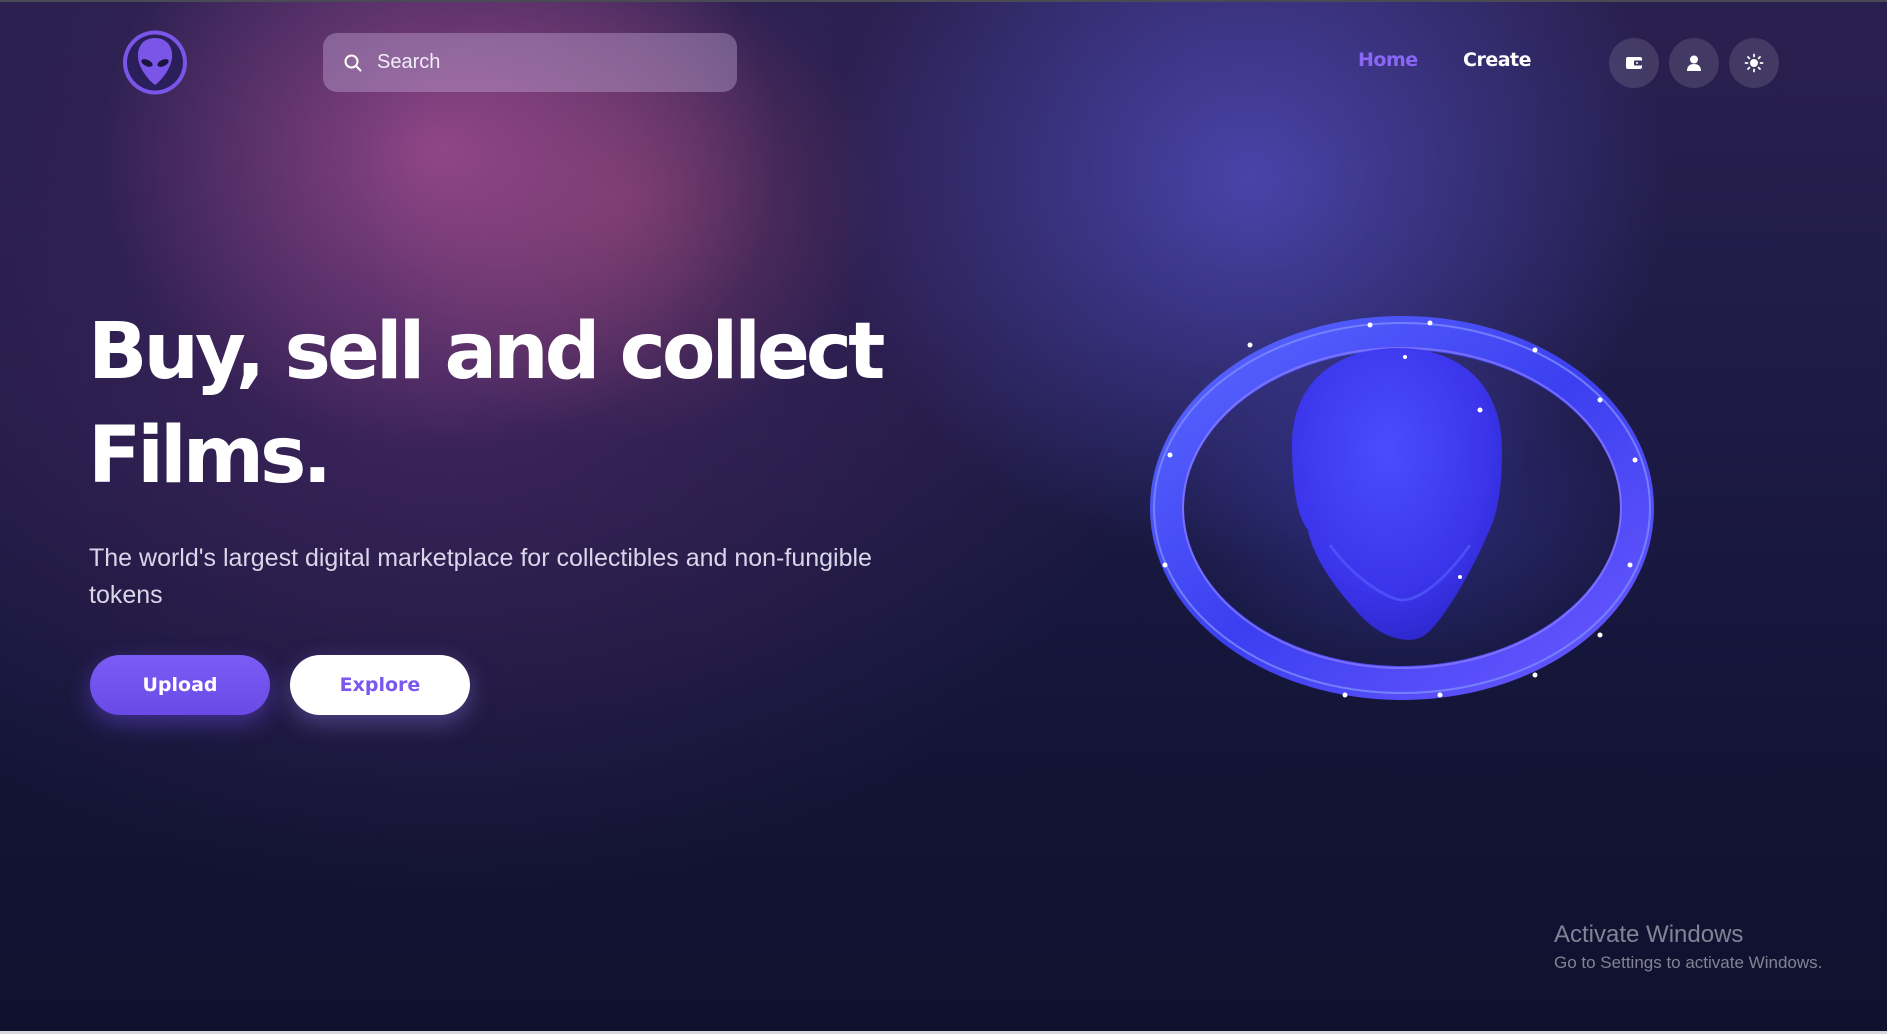  Describe the element at coordinates (210, 456) in the screenshot. I see `hero-title-line-2: Films.` at that location.